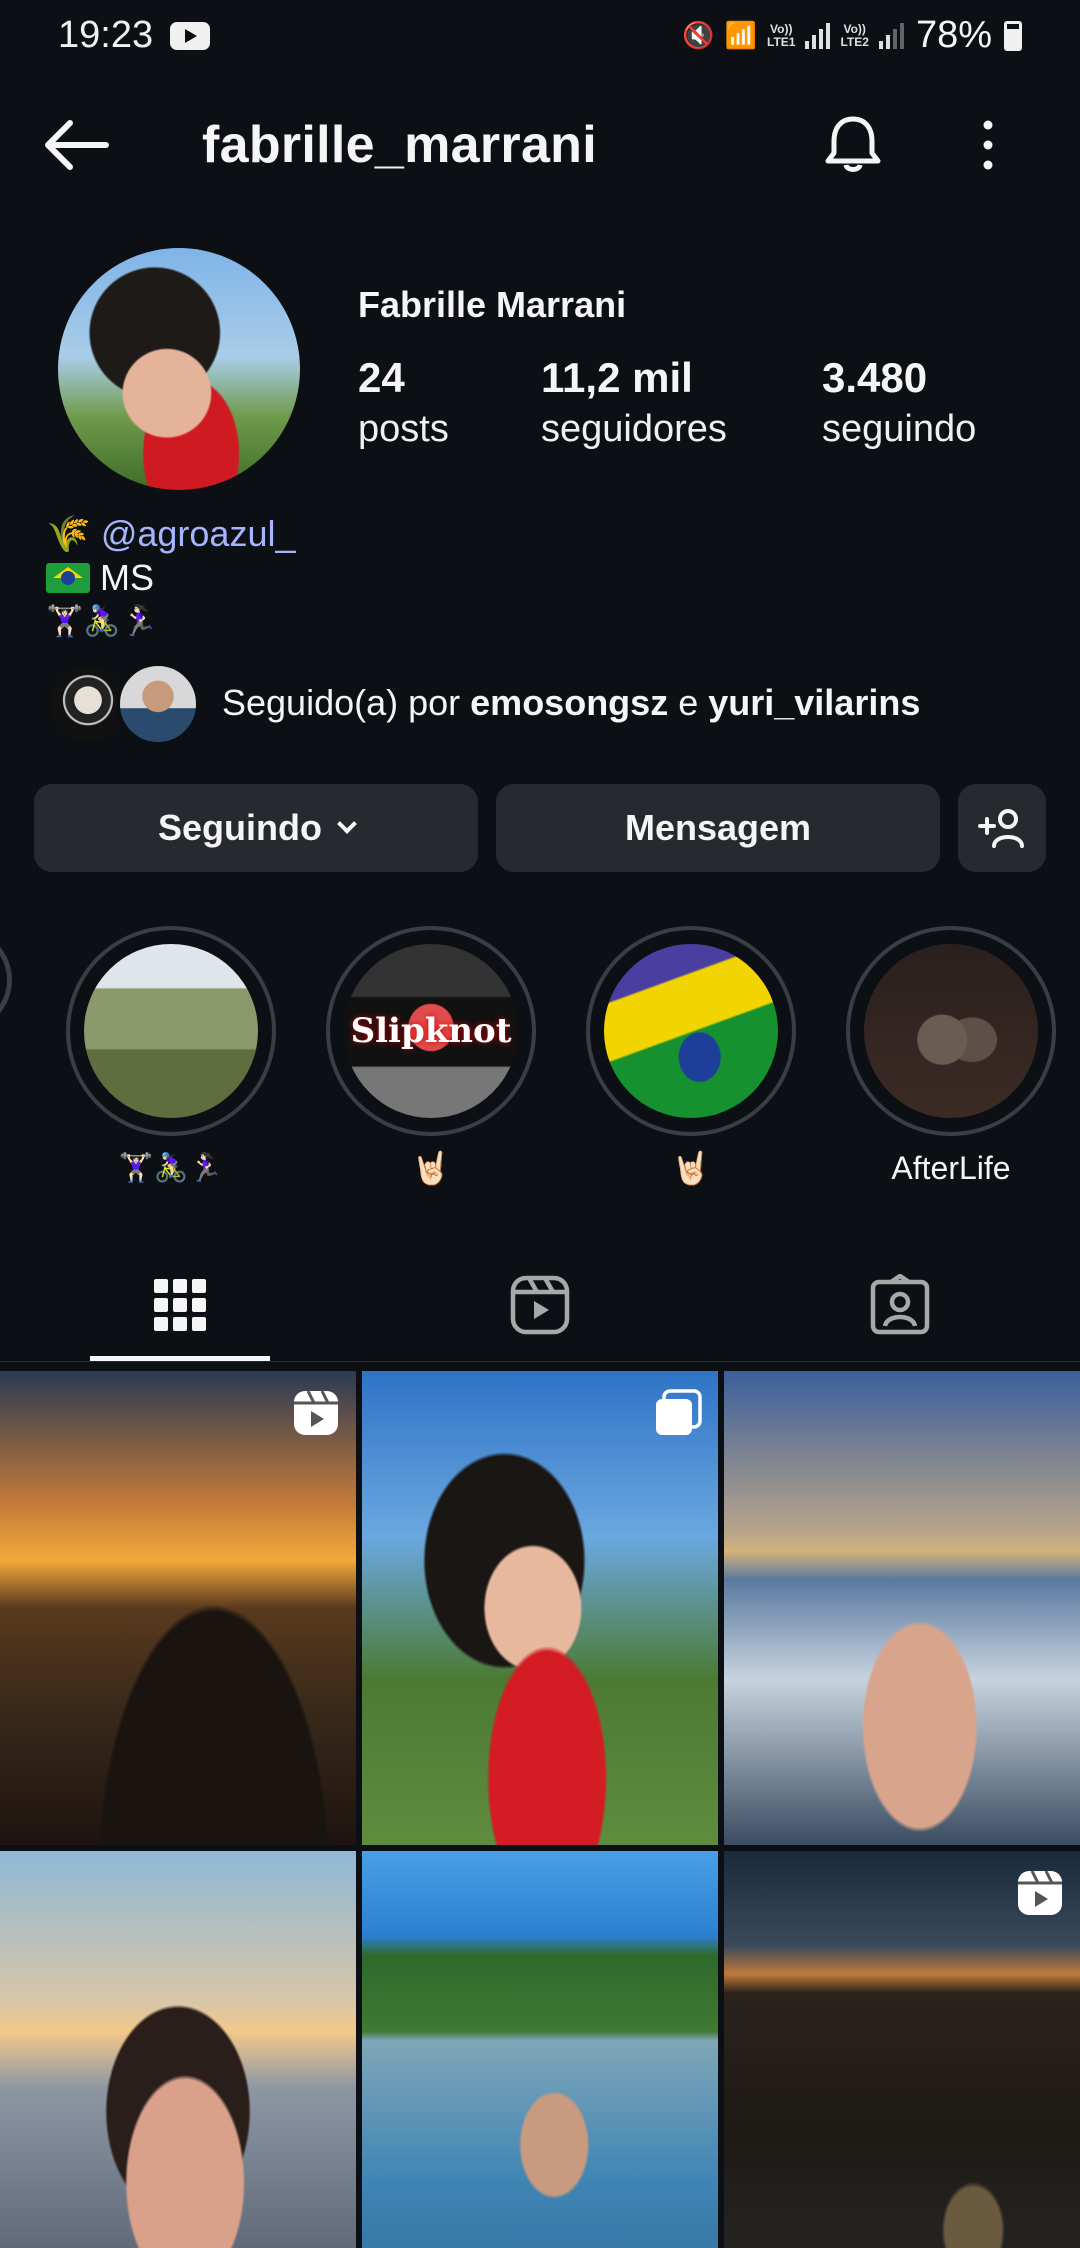 Image resolution: width=1080 pixels, height=2248 pixels. What do you see at coordinates (198, 534) in the screenshot?
I see `bio-mention-link: @agroazul_` at bounding box center [198, 534].